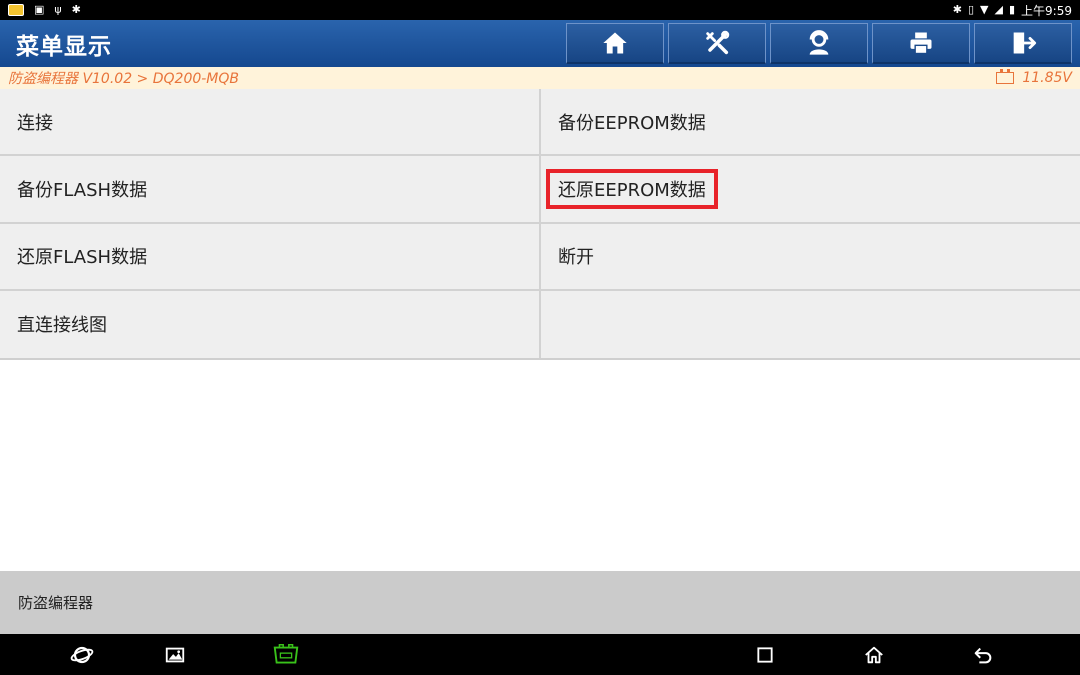  What do you see at coordinates (540, 10) in the screenshot?
I see `status-bar: ▣ ψ ✱ ✱ ▯ ▼ ◢ ▮ 上午9:59` at bounding box center [540, 10].